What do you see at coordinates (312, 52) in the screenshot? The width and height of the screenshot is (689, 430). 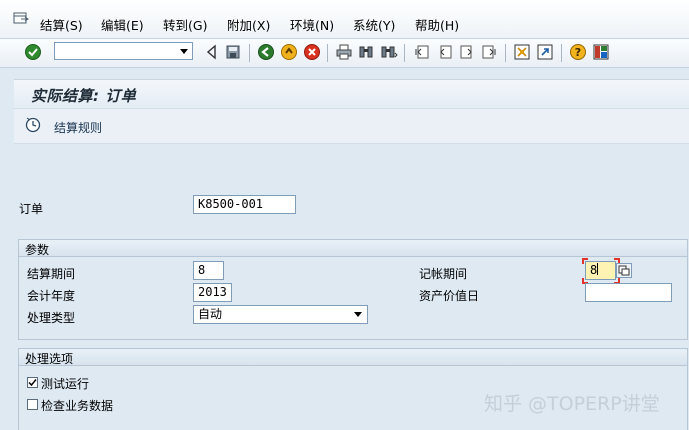 I see `cancel-icon` at bounding box center [312, 52].